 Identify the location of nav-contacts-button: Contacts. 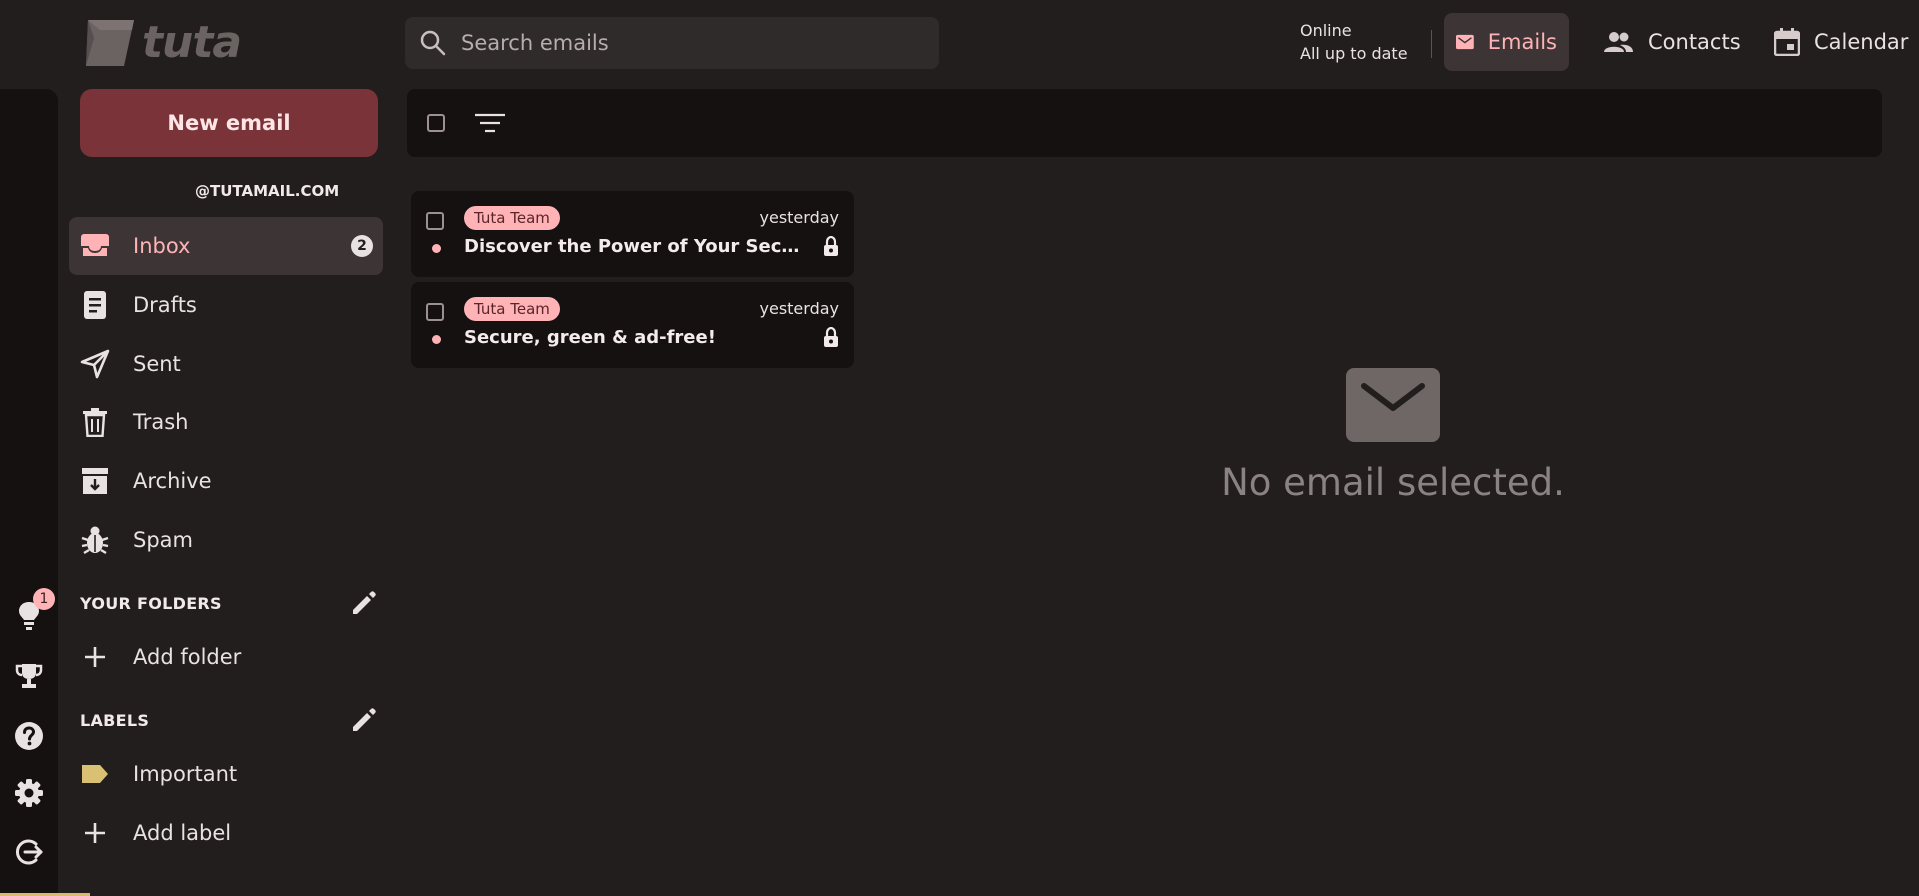
(1671, 42).